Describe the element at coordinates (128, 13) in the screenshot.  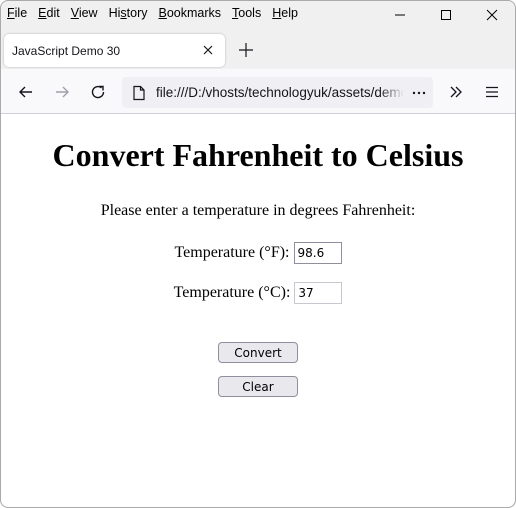
I see `menu-history: History` at that location.